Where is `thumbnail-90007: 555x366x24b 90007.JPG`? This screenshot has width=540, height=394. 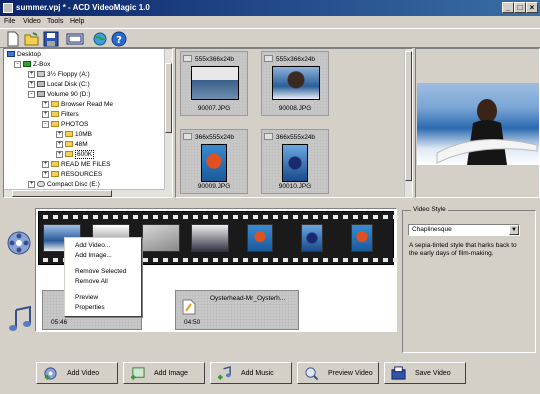
thumbnail-90007: 555x366x24b 90007.JPG is located at coordinates (214, 83).